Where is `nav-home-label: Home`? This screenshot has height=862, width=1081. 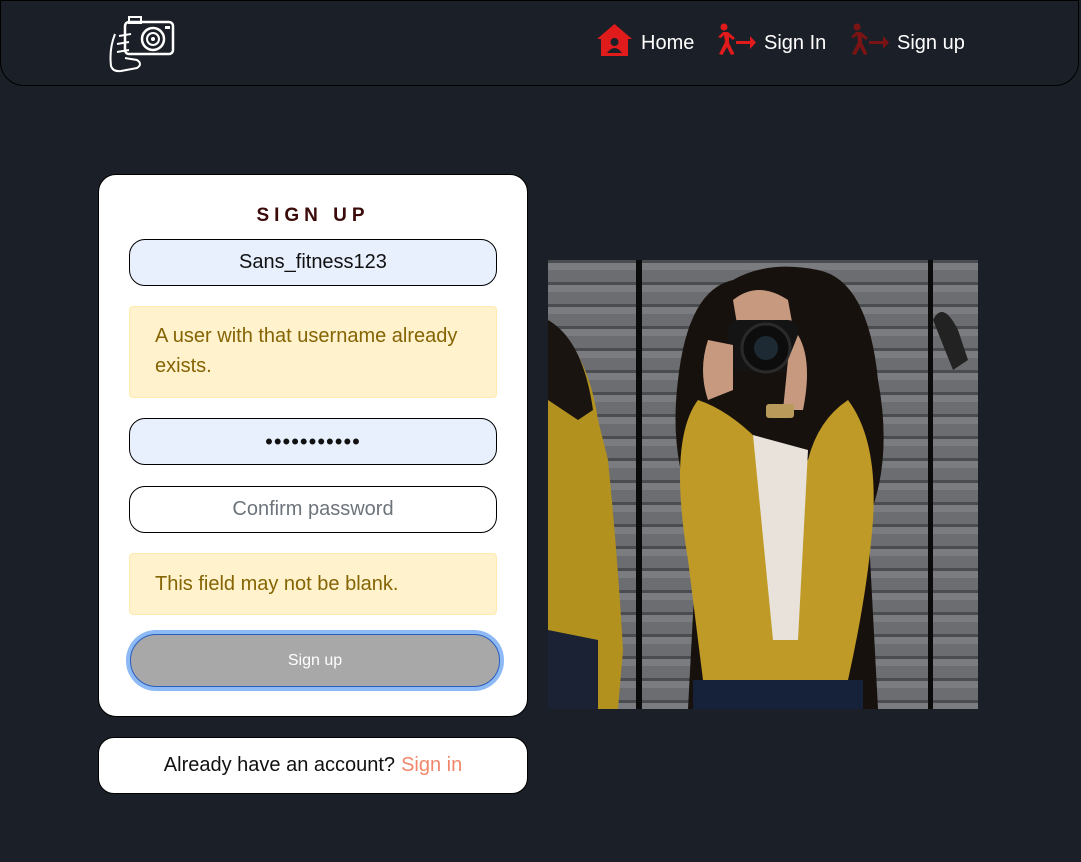
nav-home-label: Home is located at coordinates (668, 42).